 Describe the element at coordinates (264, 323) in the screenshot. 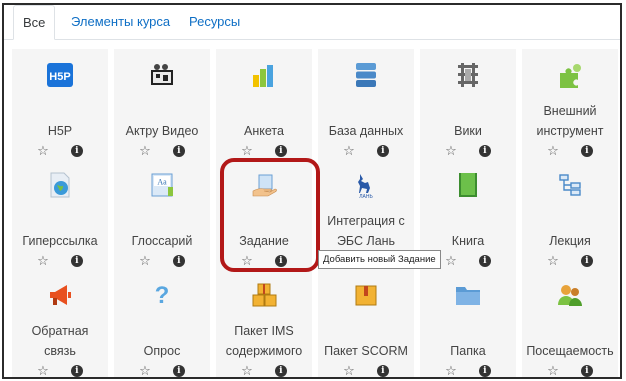

I see `activity-tile: Пакет IMS содержимого ☆ i` at that location.